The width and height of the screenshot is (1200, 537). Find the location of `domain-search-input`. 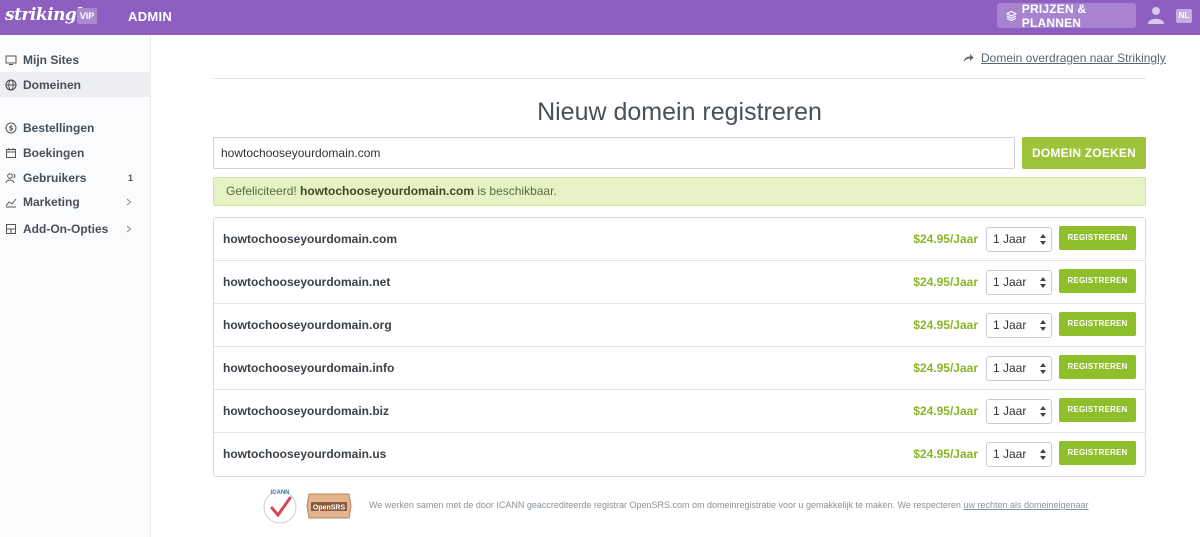

domain-search-input is located at coordinates (614, 153).